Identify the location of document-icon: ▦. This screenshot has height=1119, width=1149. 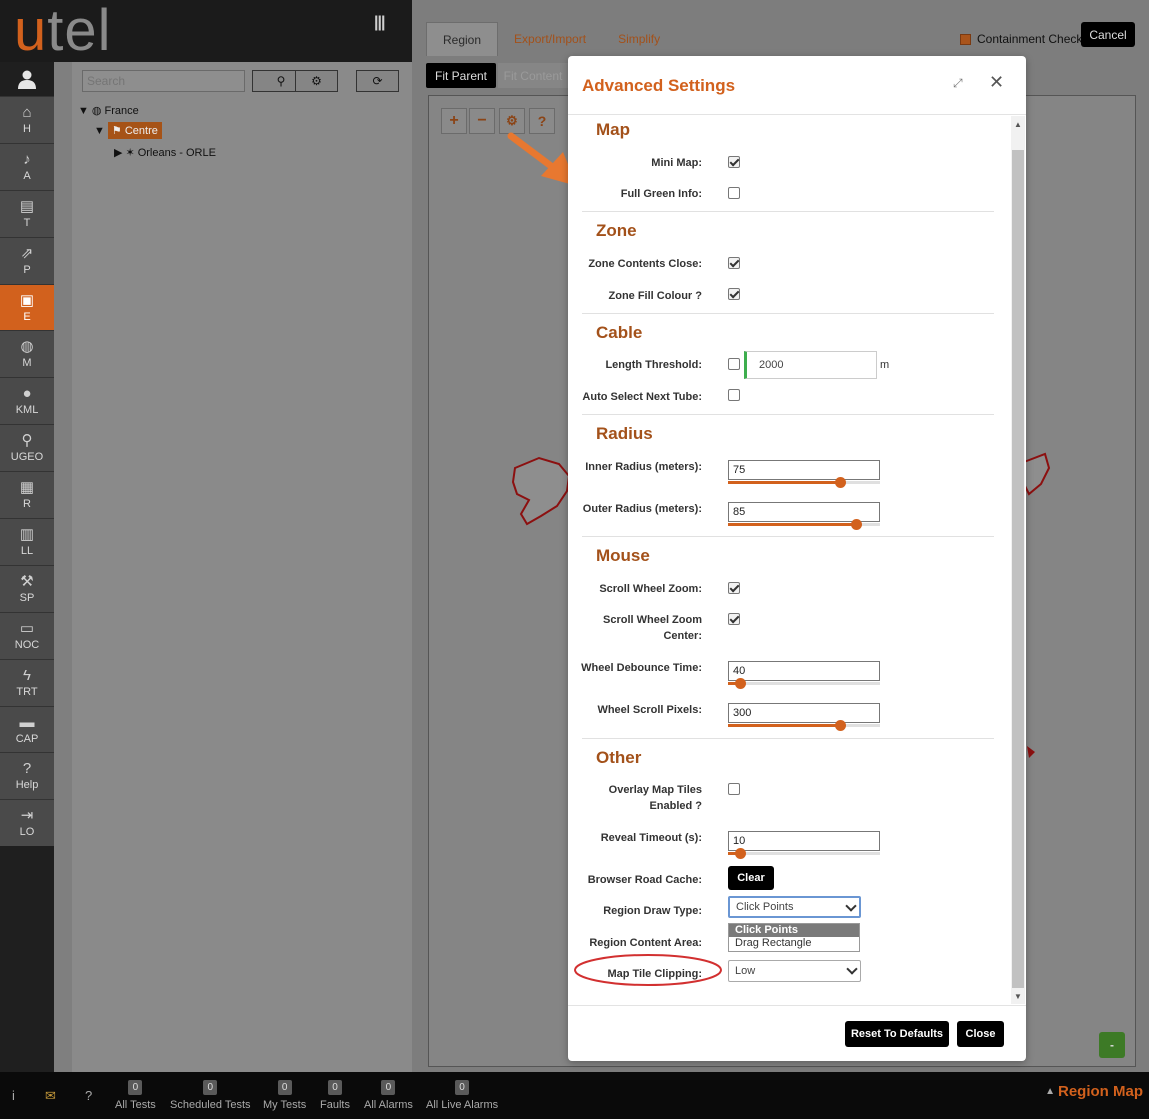
(27, 488).